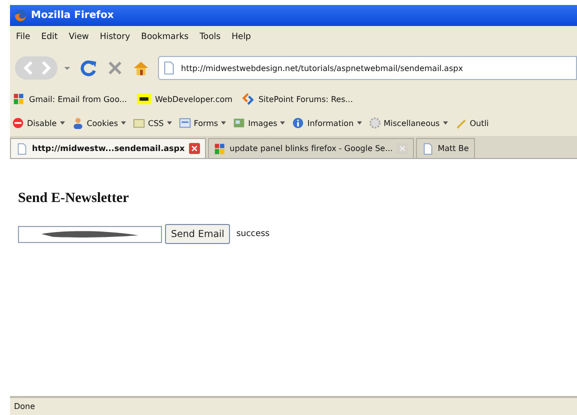 Image resolution: width=577 pixels, height=415 pixels. What do you see at coordinates (239, 123) in the screenshot?
I see `image-icon` at bounding box center [239, 123].